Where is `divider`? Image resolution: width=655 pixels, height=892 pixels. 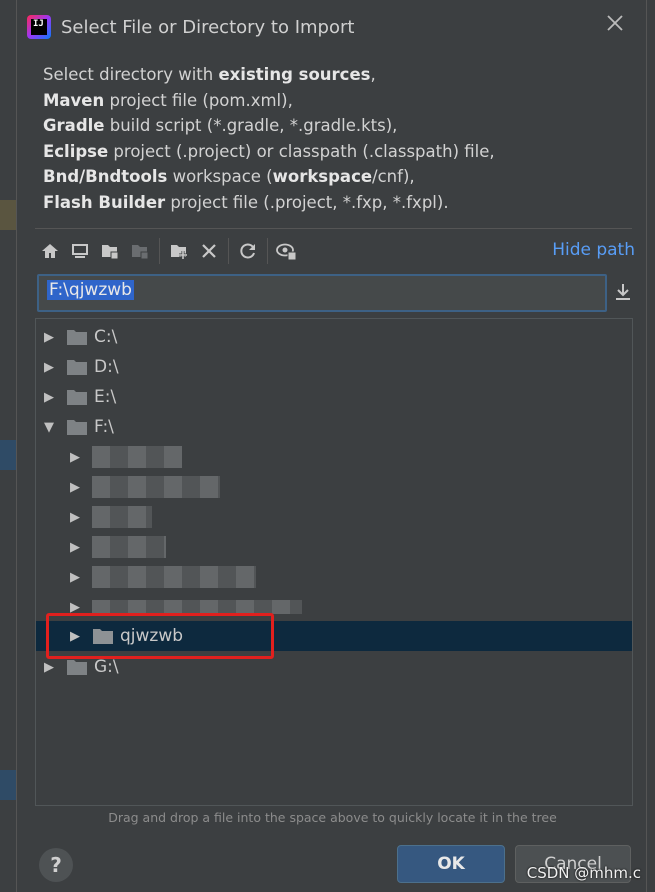 divider is located at coordinates (333, 228).